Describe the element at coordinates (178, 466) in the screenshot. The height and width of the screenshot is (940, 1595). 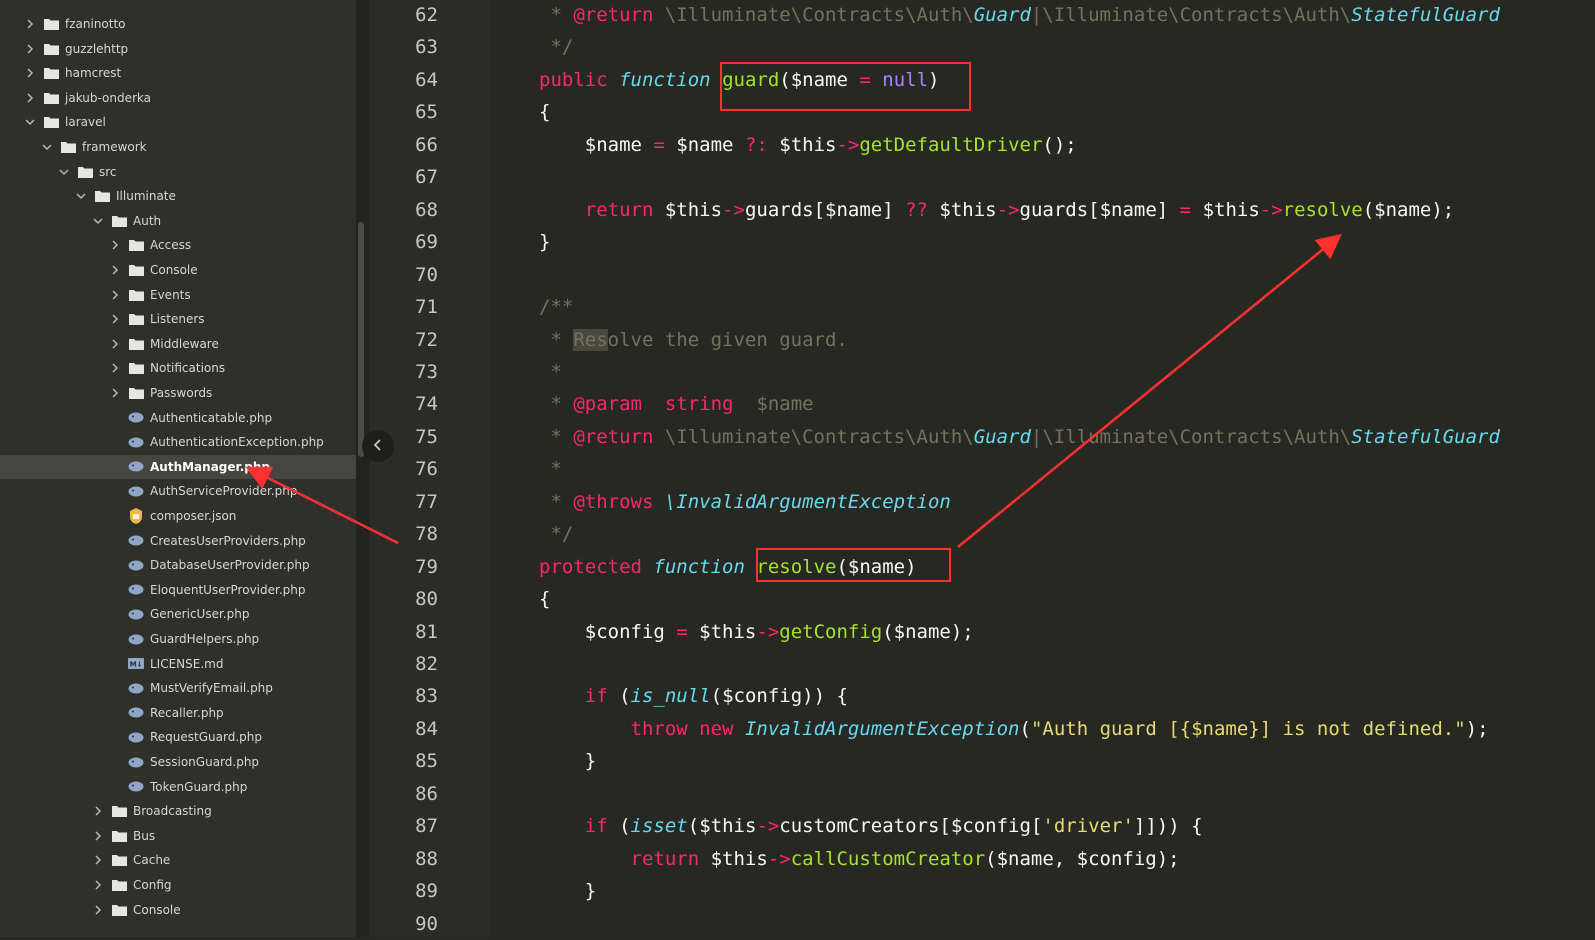
I see `tree-file: AuthManager.php` at that location.